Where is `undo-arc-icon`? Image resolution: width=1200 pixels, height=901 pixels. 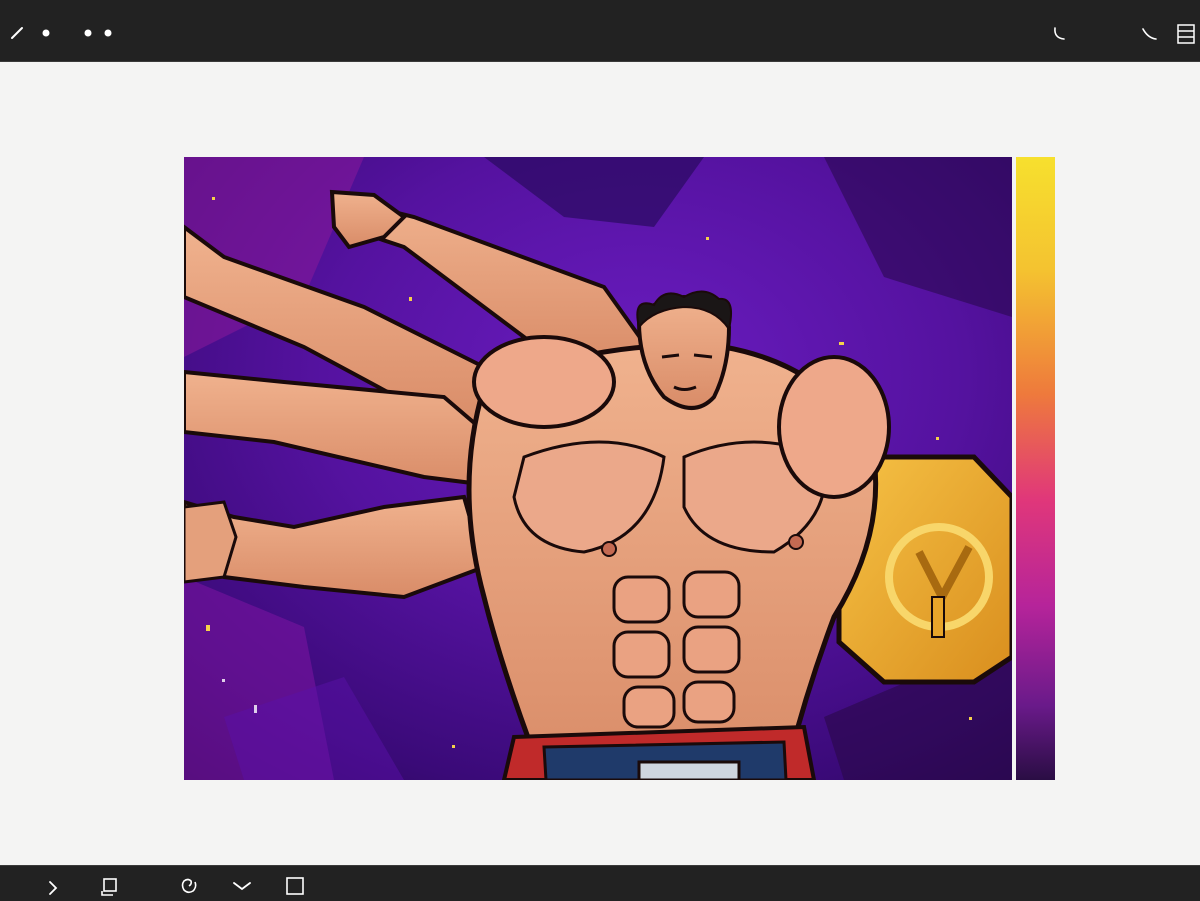 undo-arc-icon is located at coordinates (1059, 34).